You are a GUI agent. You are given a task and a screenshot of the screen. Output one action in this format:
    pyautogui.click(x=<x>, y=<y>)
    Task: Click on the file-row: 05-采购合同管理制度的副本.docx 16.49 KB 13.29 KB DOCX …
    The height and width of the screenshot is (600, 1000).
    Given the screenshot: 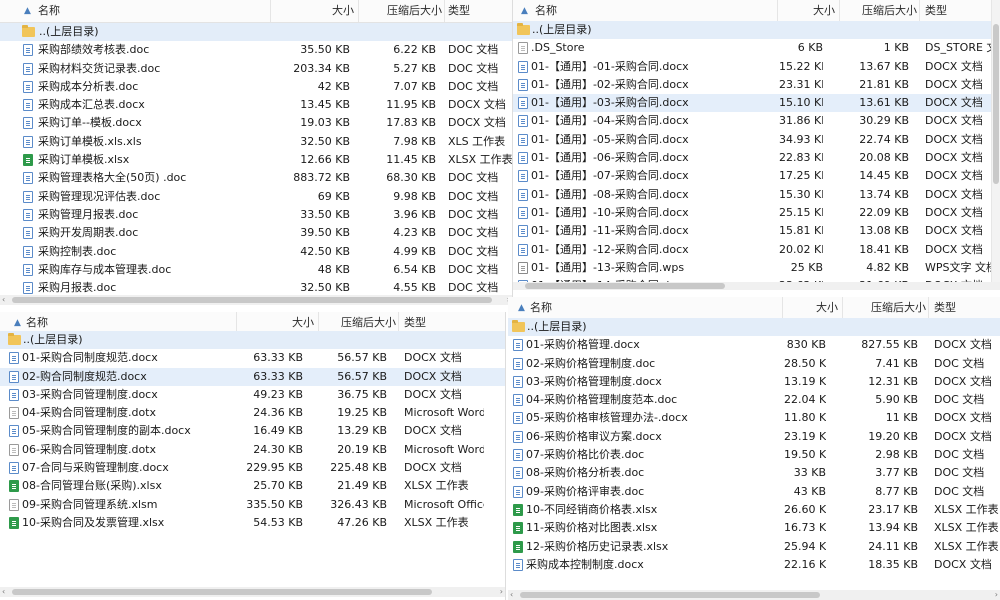 What is the action you would take?
    pyautogui.click(x=252, y=431)
    